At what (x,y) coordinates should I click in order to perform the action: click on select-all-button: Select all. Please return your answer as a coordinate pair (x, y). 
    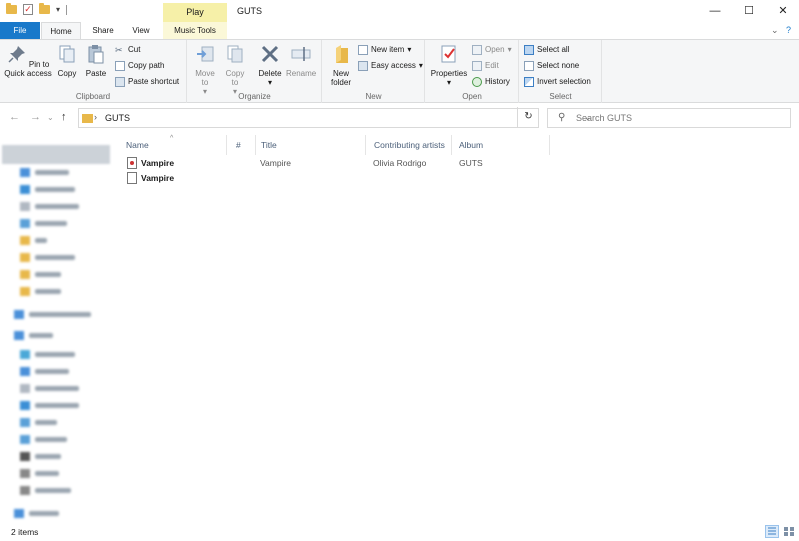
    Looking at the image, I should click on (546, 50).